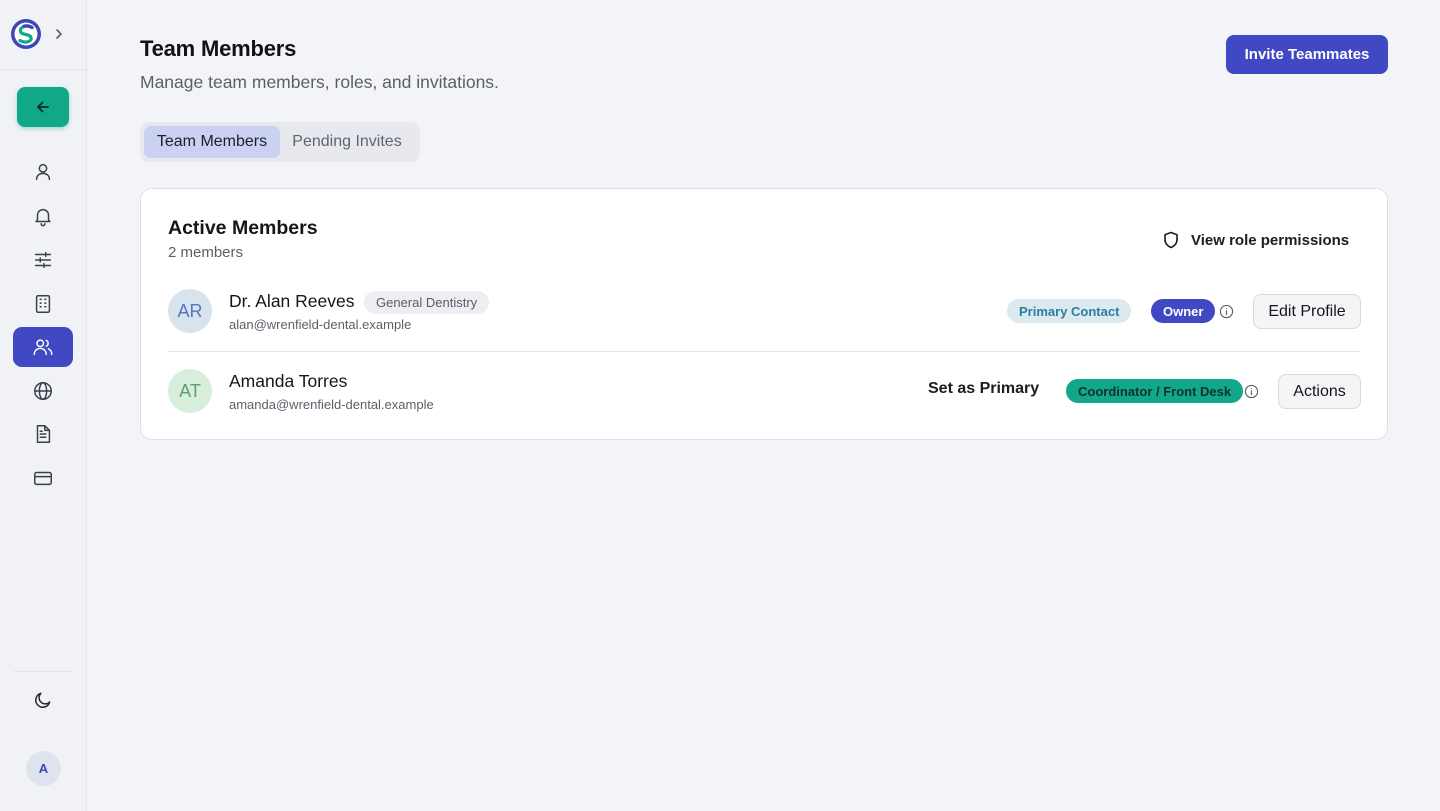 The image size is (1440, 811). I want to click on tabs: Team Members Pending Invites, so click(280, 142).